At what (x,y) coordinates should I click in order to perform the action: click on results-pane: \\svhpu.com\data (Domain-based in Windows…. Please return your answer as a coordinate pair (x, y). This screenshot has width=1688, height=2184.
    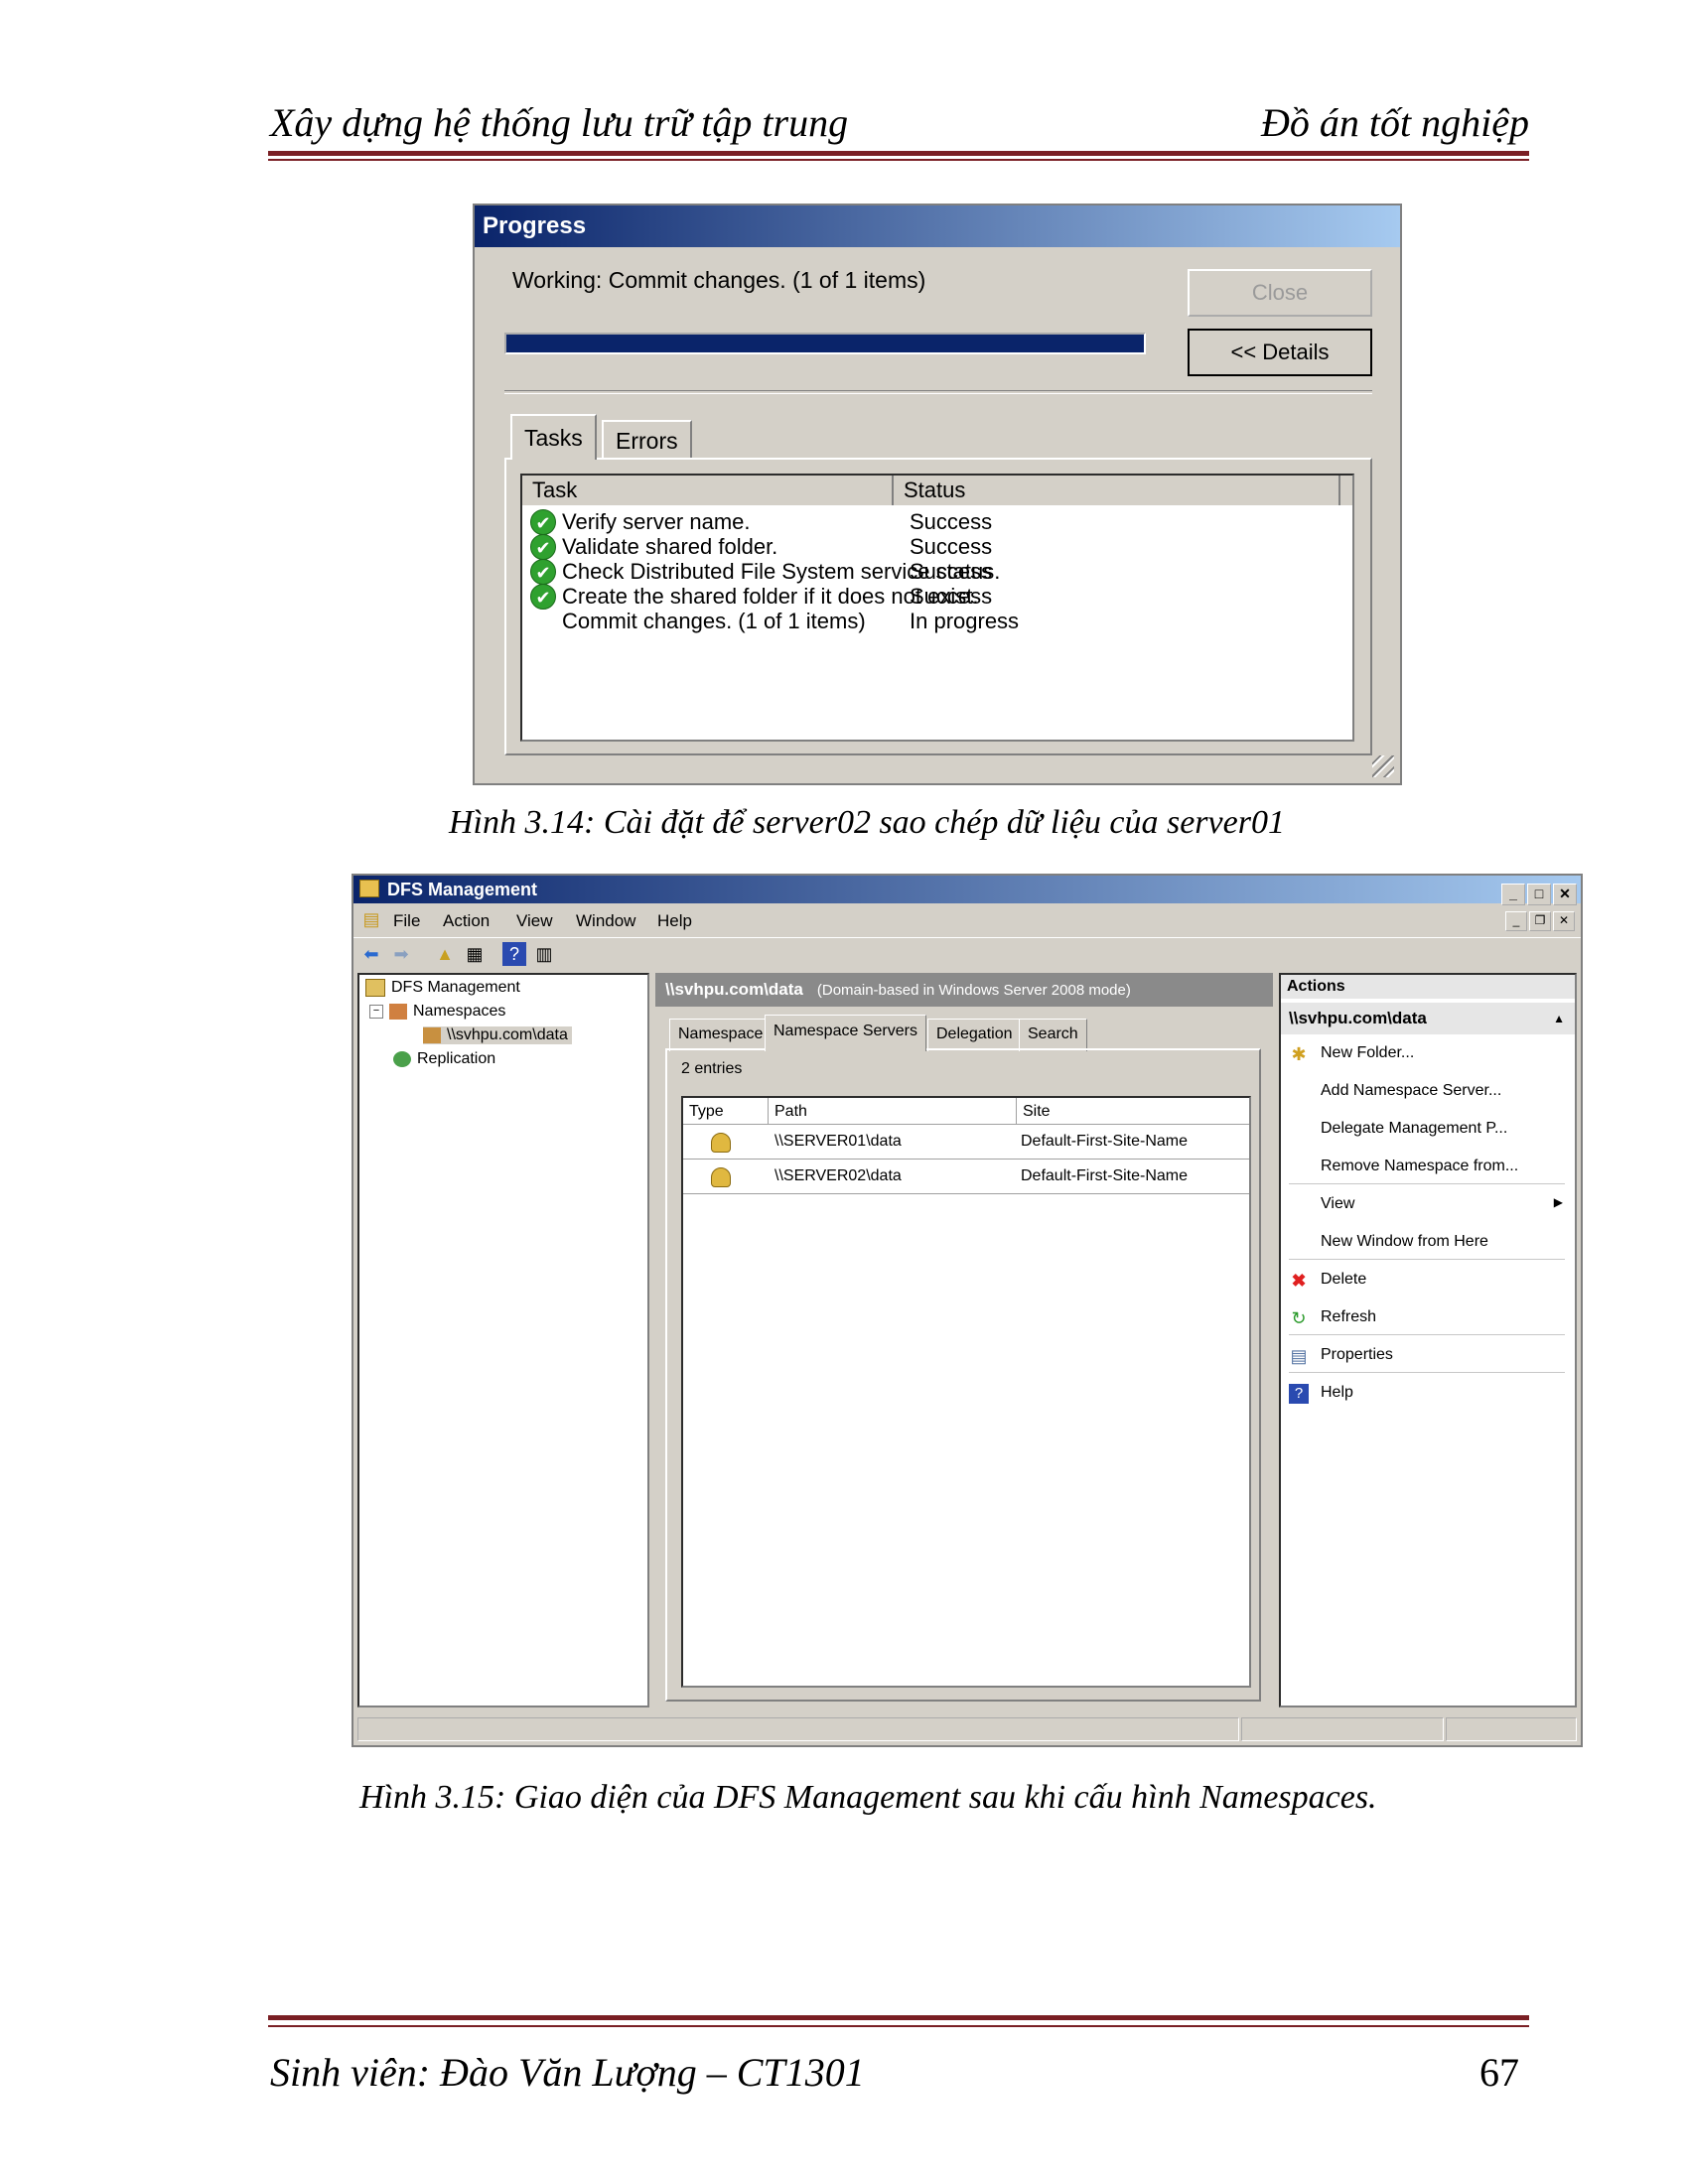
    Looking at the image, I should click on (964, 1340).